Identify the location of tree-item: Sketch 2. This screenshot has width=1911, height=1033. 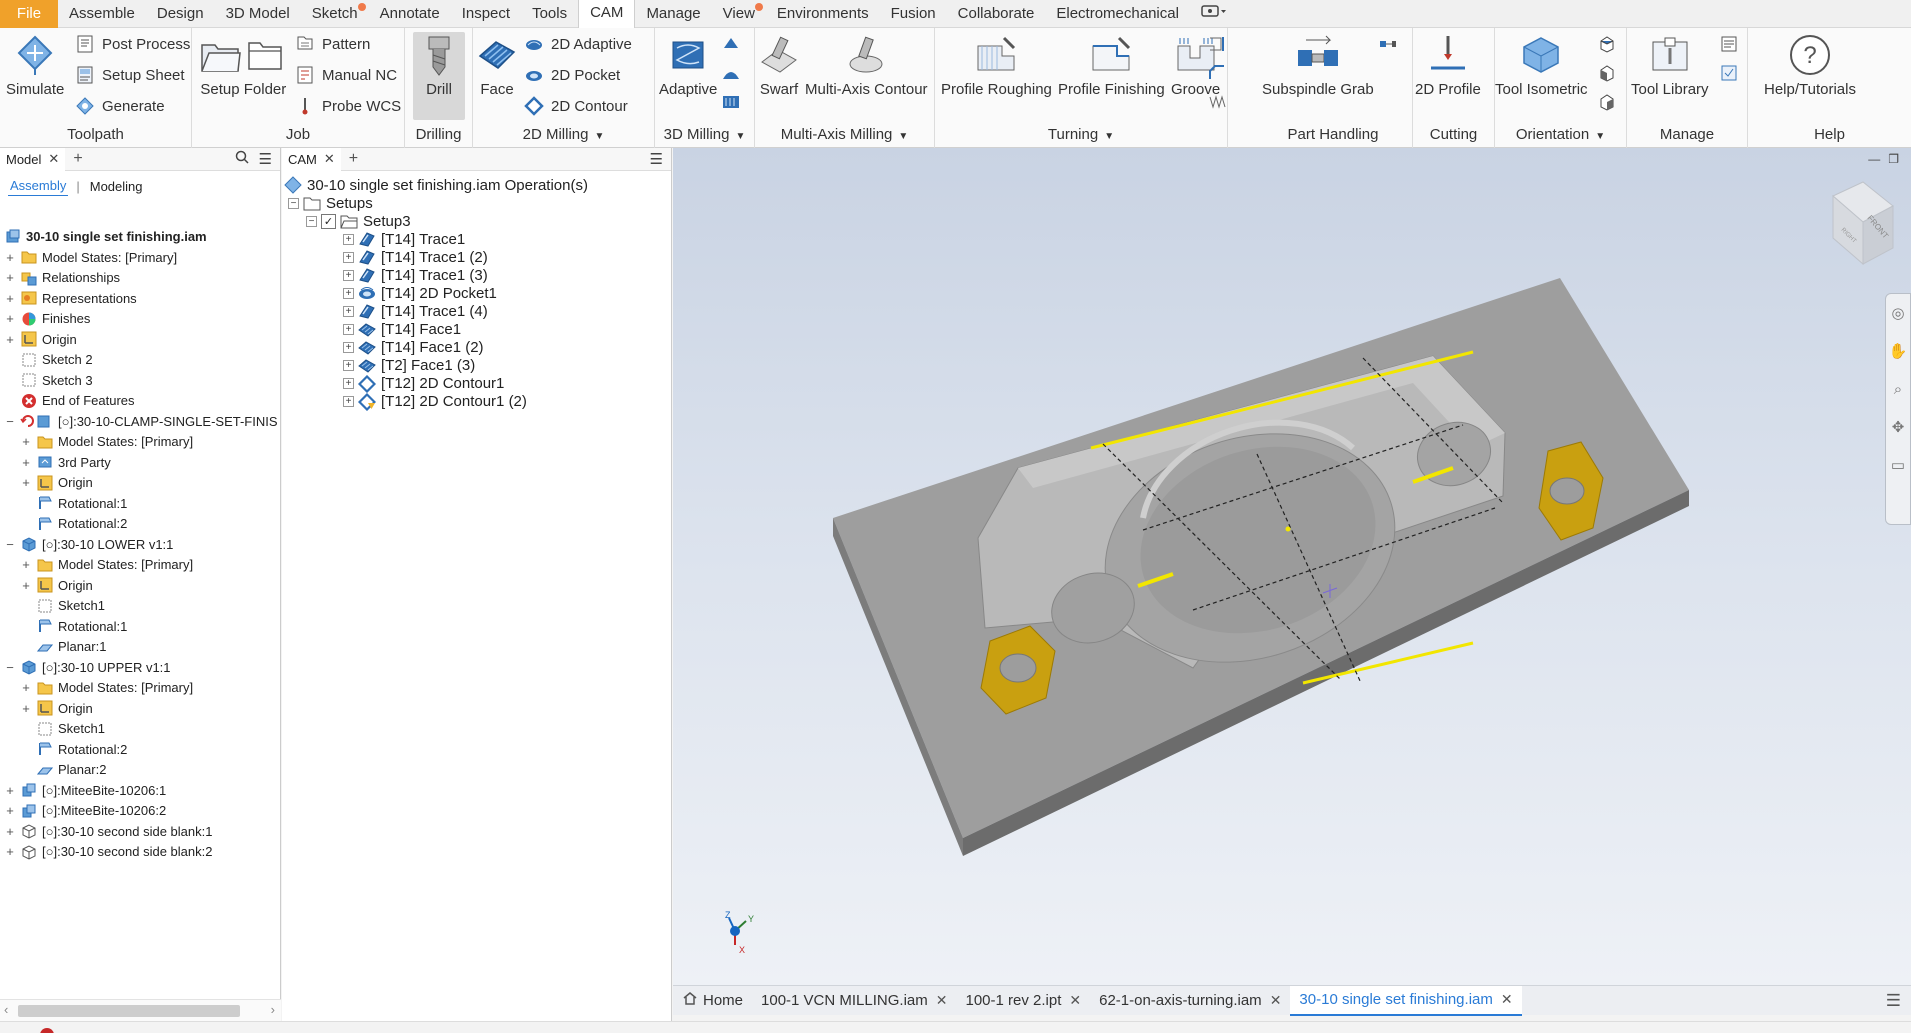
(48, 360).